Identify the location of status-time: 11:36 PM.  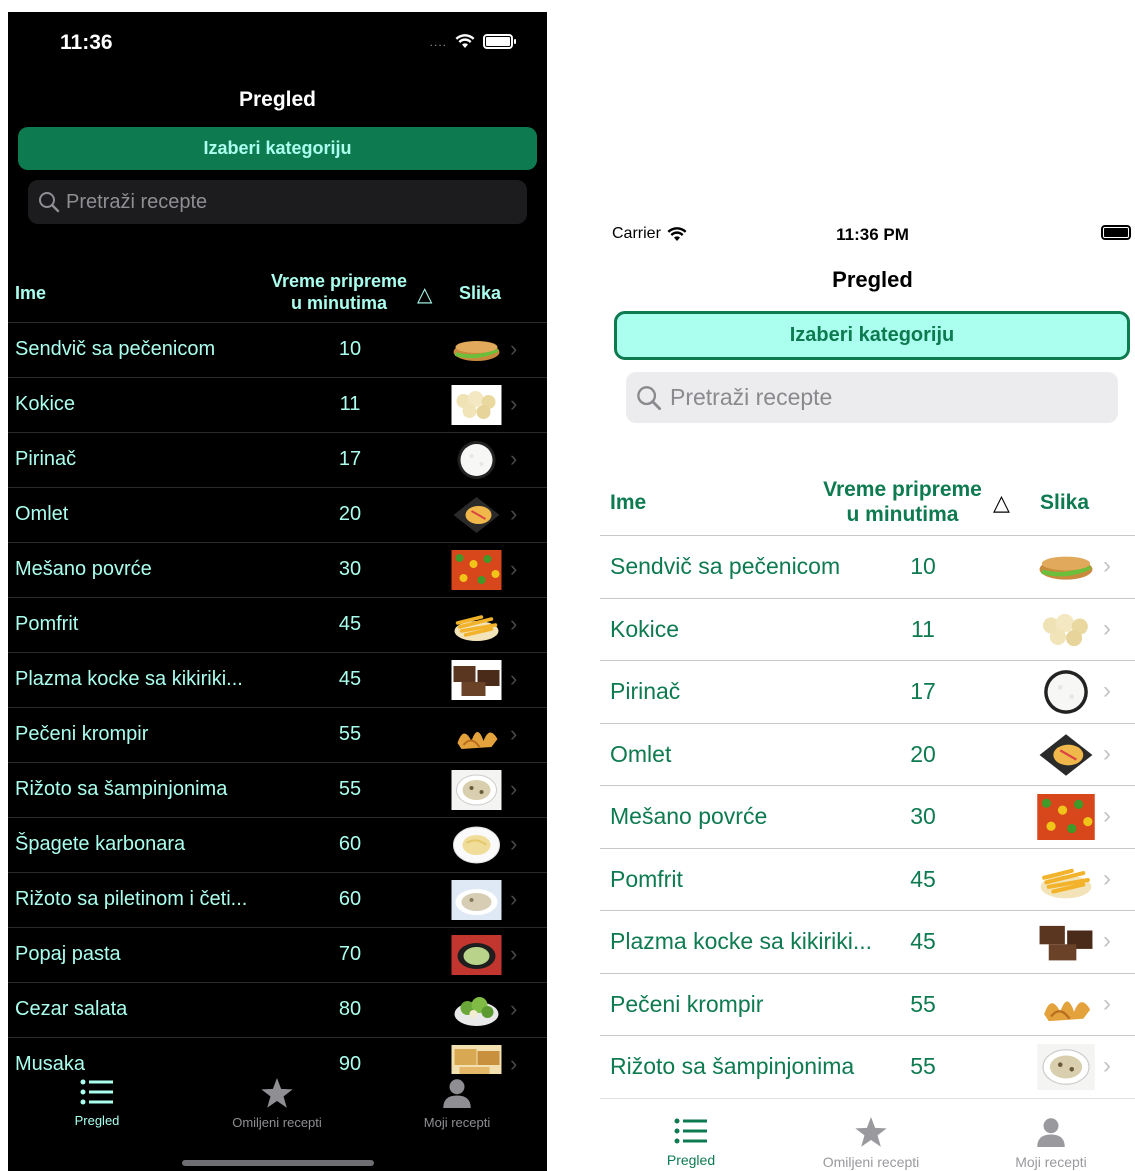
(872, 234).